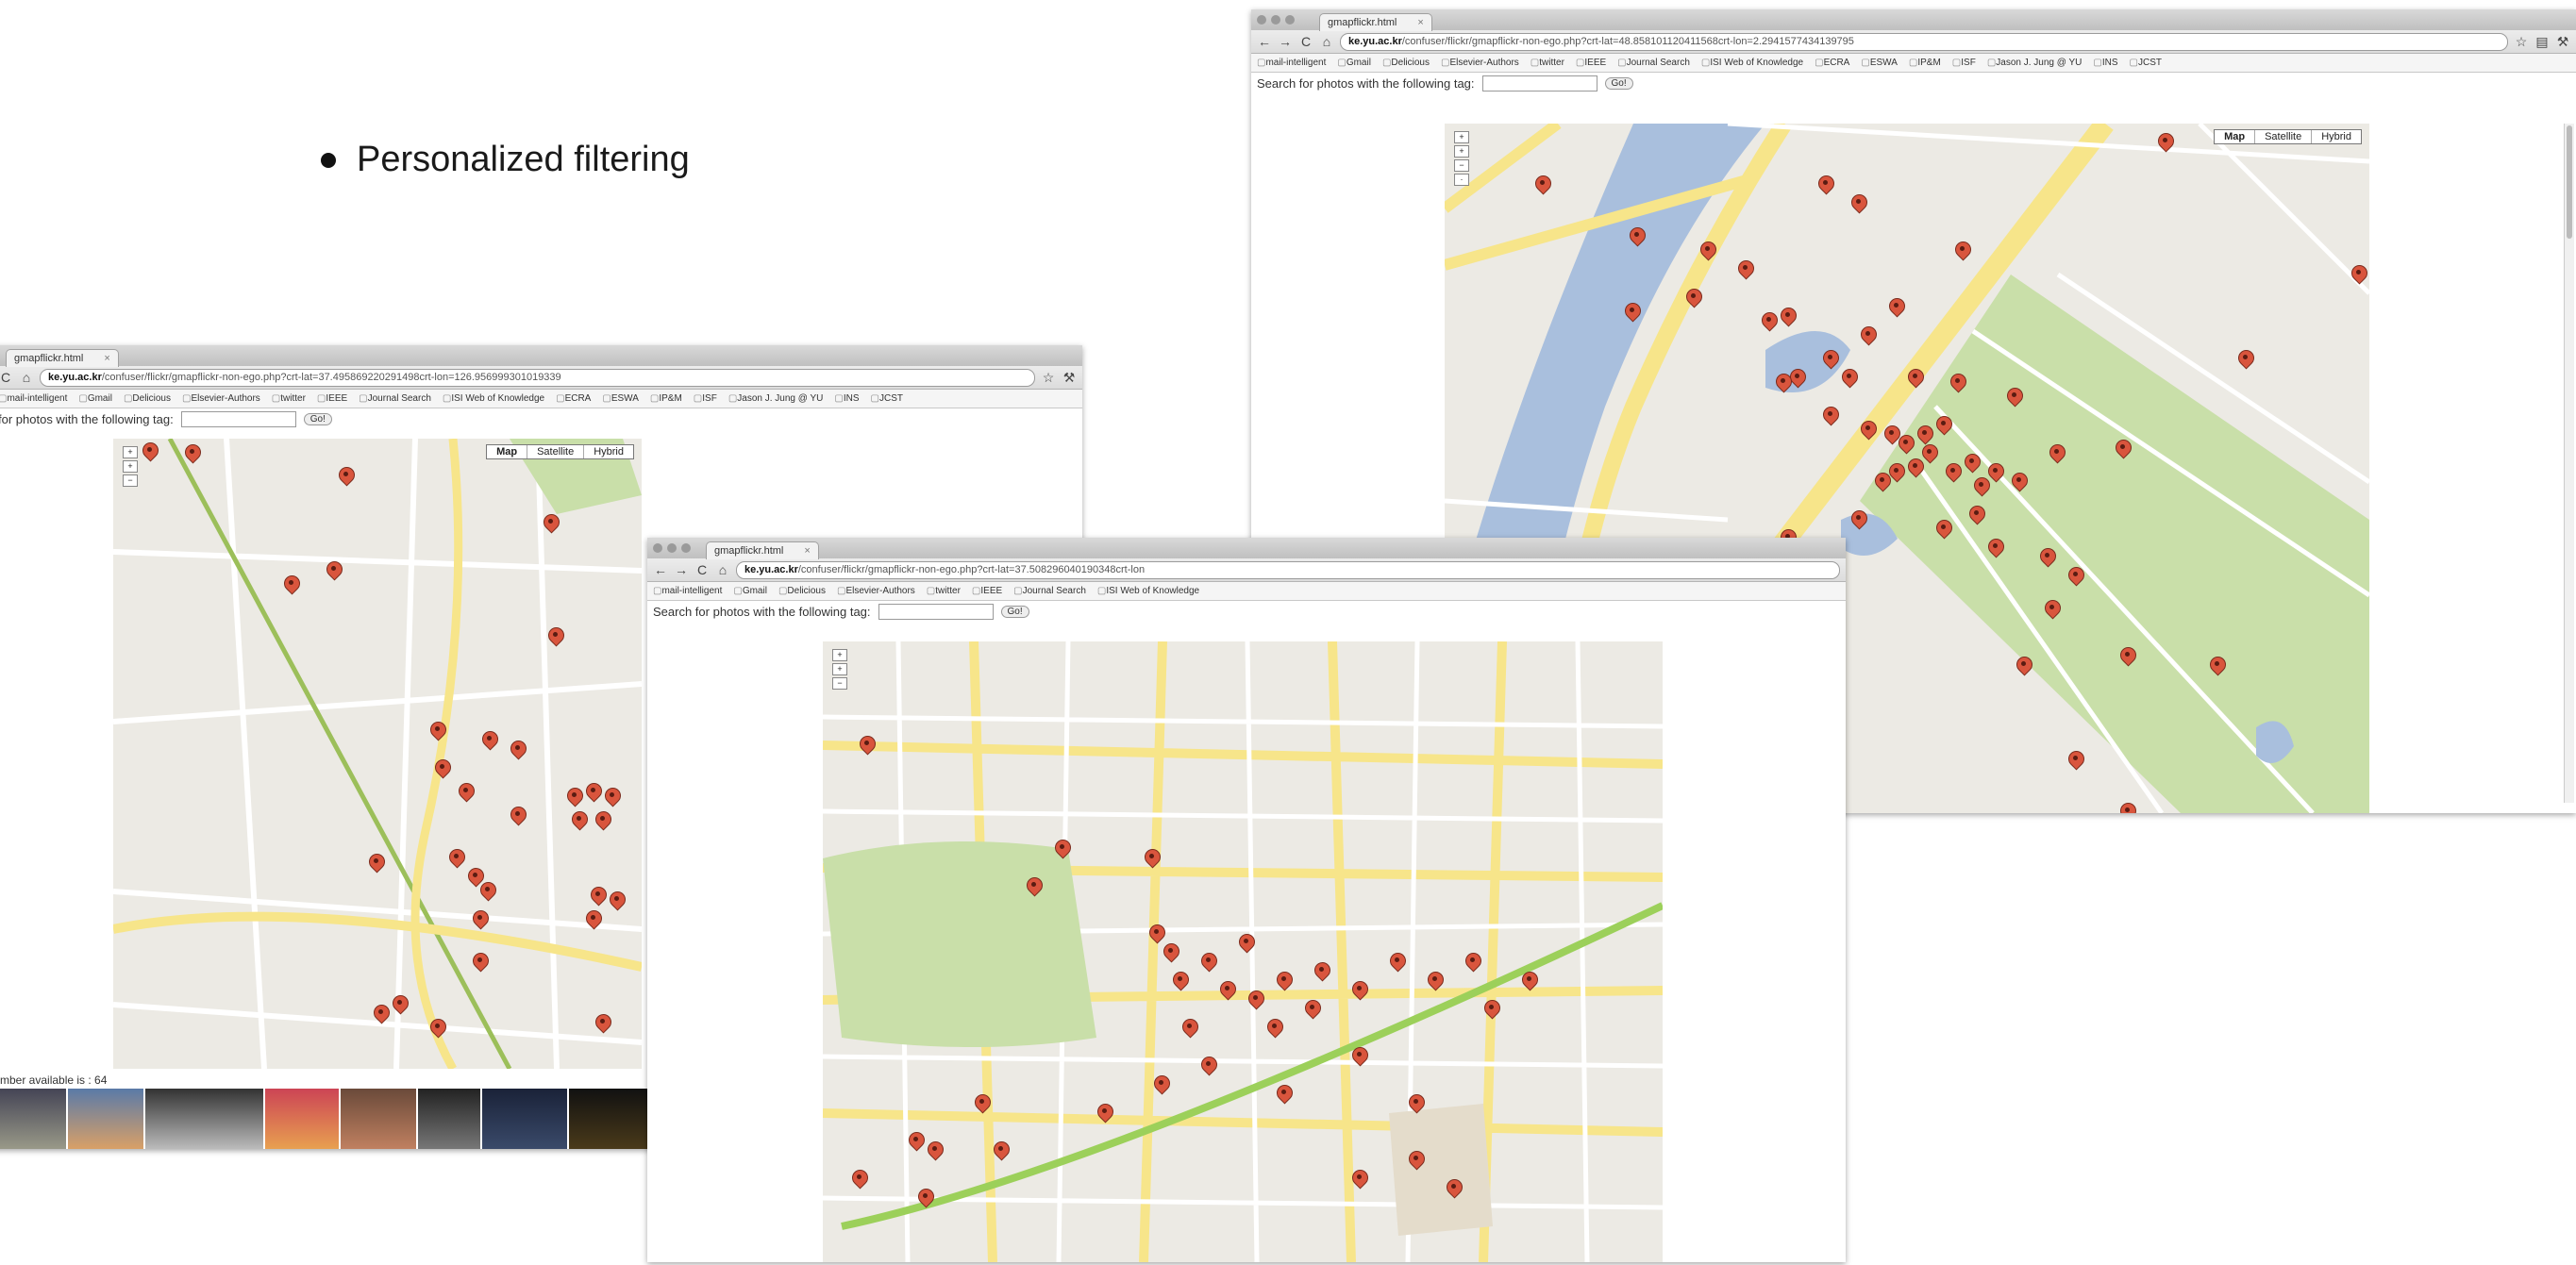 The height and width of the screenshot is (1265, 2576). I want to click on close-tab-icon: ×, so click(1420, 22).